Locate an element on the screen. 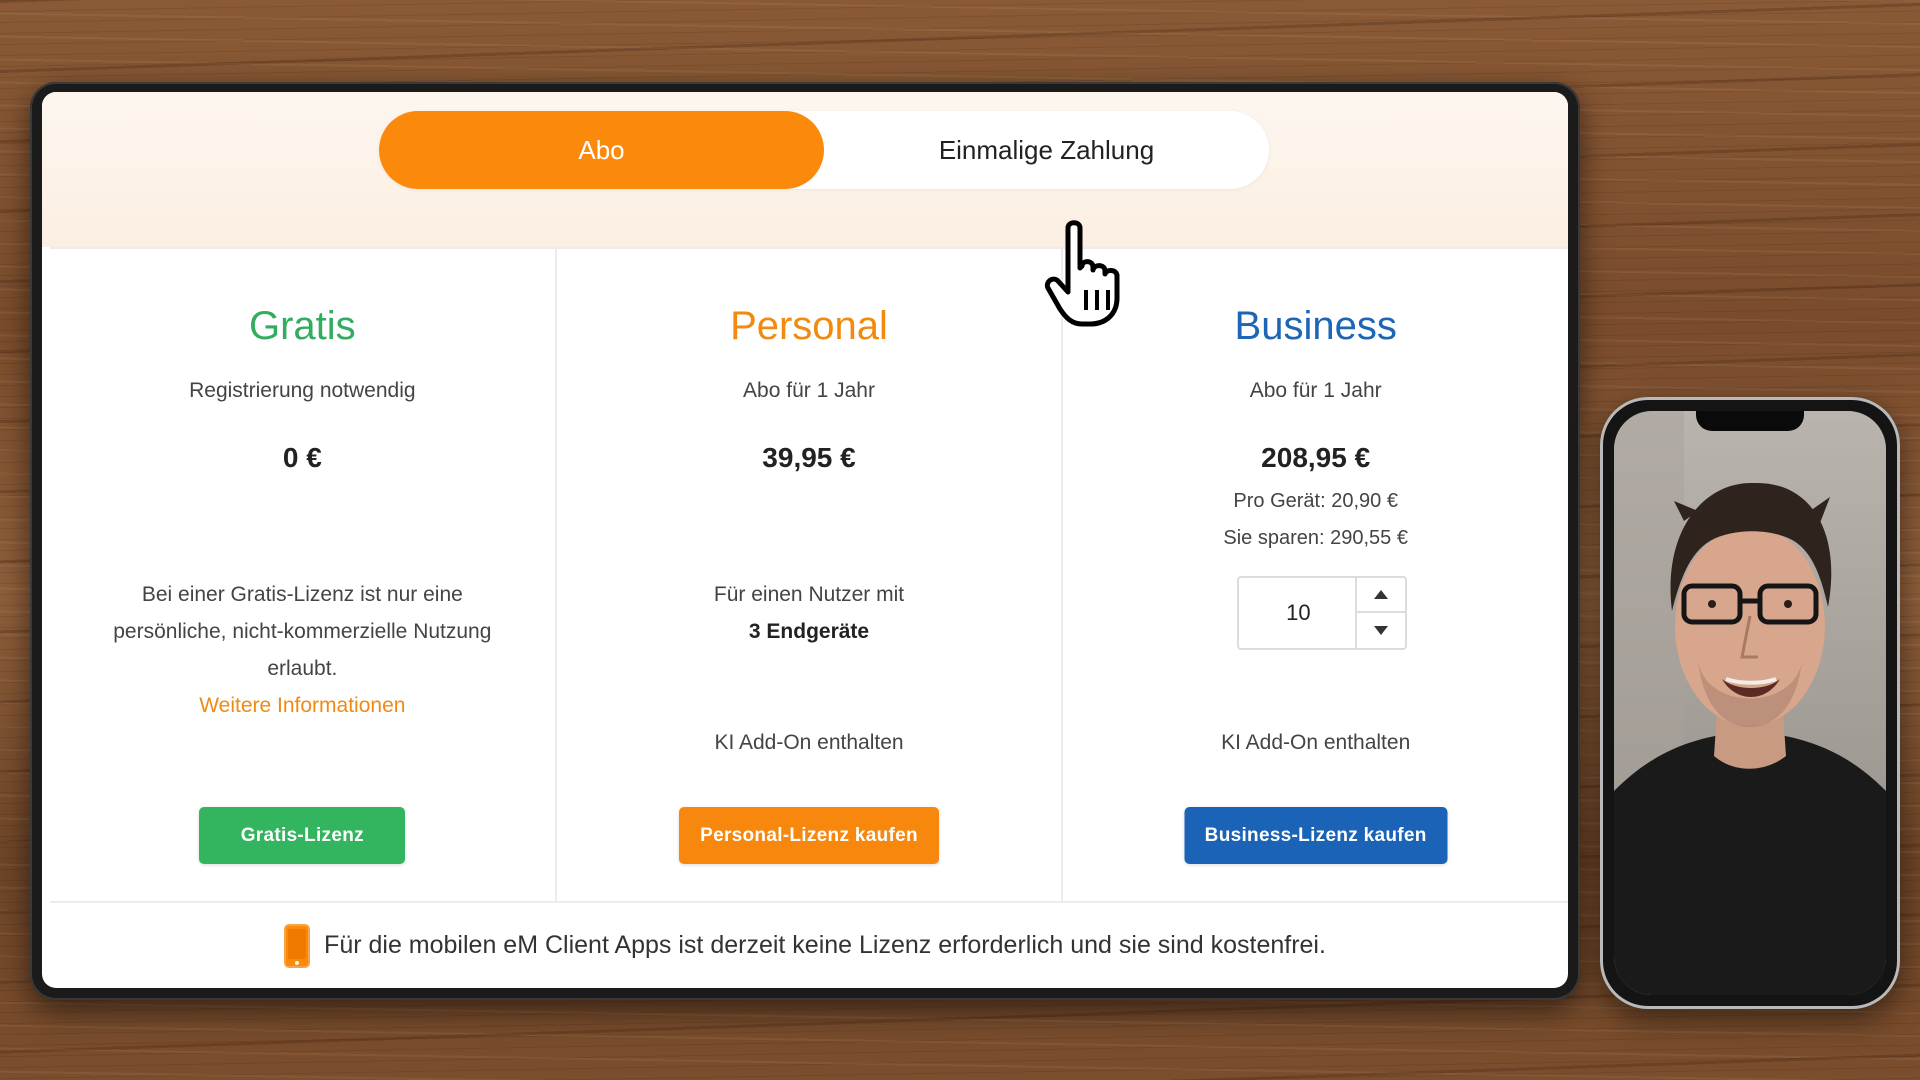 This screenshot has height=1080, width=1920. presenter-image is located at coordinates (1750, 703).